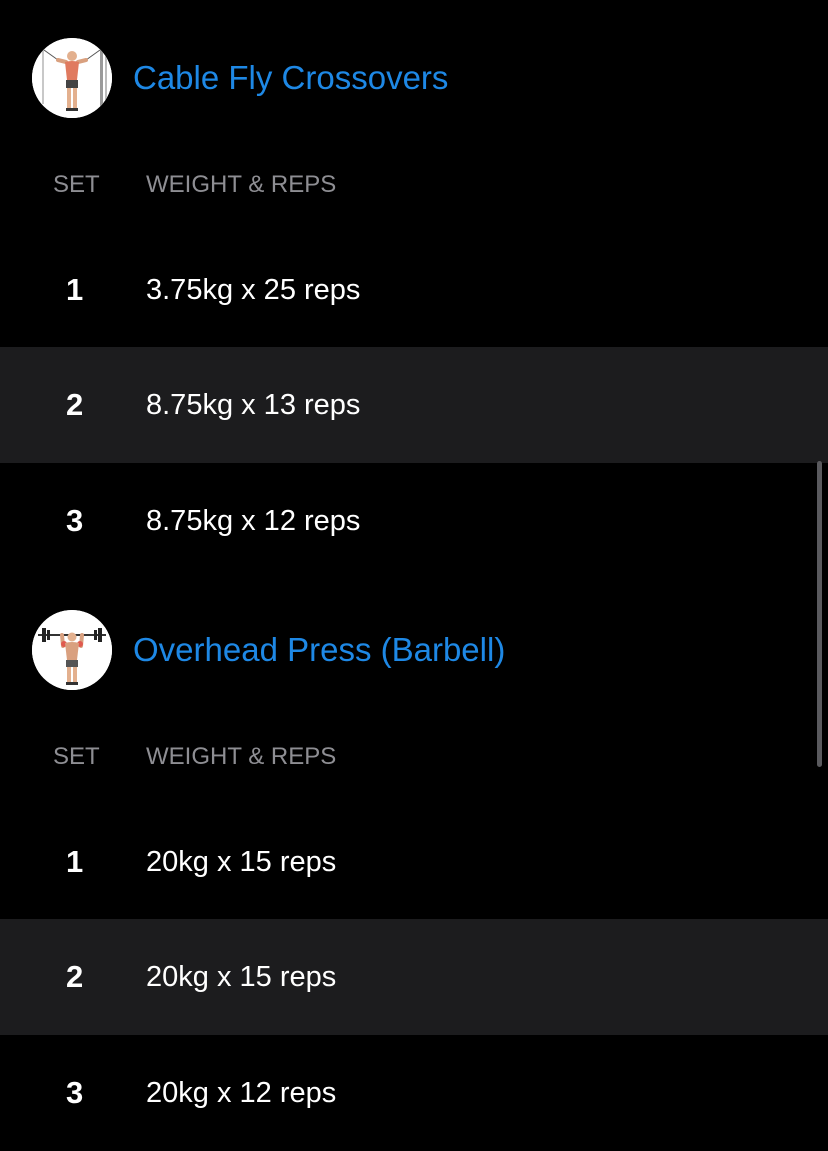 The width and height of the screenshot is (828, 1151). I want to click on exercise-header: Overhead Press (Barbell), so click(414, 651).